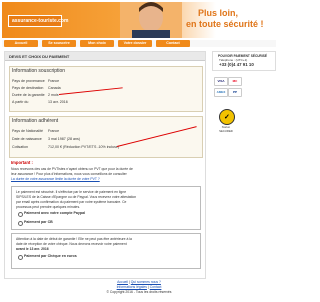 The height and width of the screenshot is (302, 320). Describe the element at coordinates (48, 207) in the screenshot. I see `secure-text-4: processus peut prendre quelques minutes.` at that location.